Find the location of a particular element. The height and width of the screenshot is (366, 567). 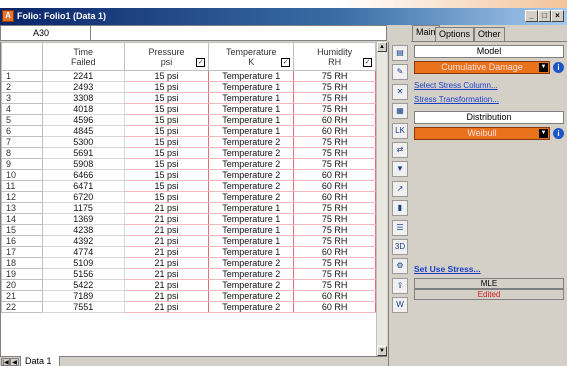

table-row: 12 6720 15 psi Temperature 2 60 RH is located at coordinates (188, 197).